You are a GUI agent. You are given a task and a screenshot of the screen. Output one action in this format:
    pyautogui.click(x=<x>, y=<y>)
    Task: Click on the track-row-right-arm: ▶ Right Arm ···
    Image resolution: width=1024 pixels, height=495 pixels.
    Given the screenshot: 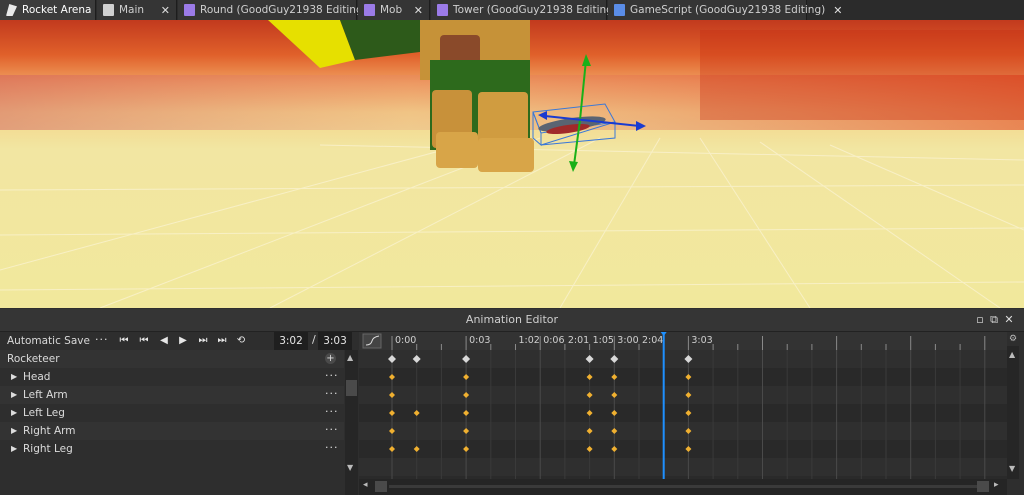 What is the action you would take?
    pyautogui.click(x=172, y=431)
    